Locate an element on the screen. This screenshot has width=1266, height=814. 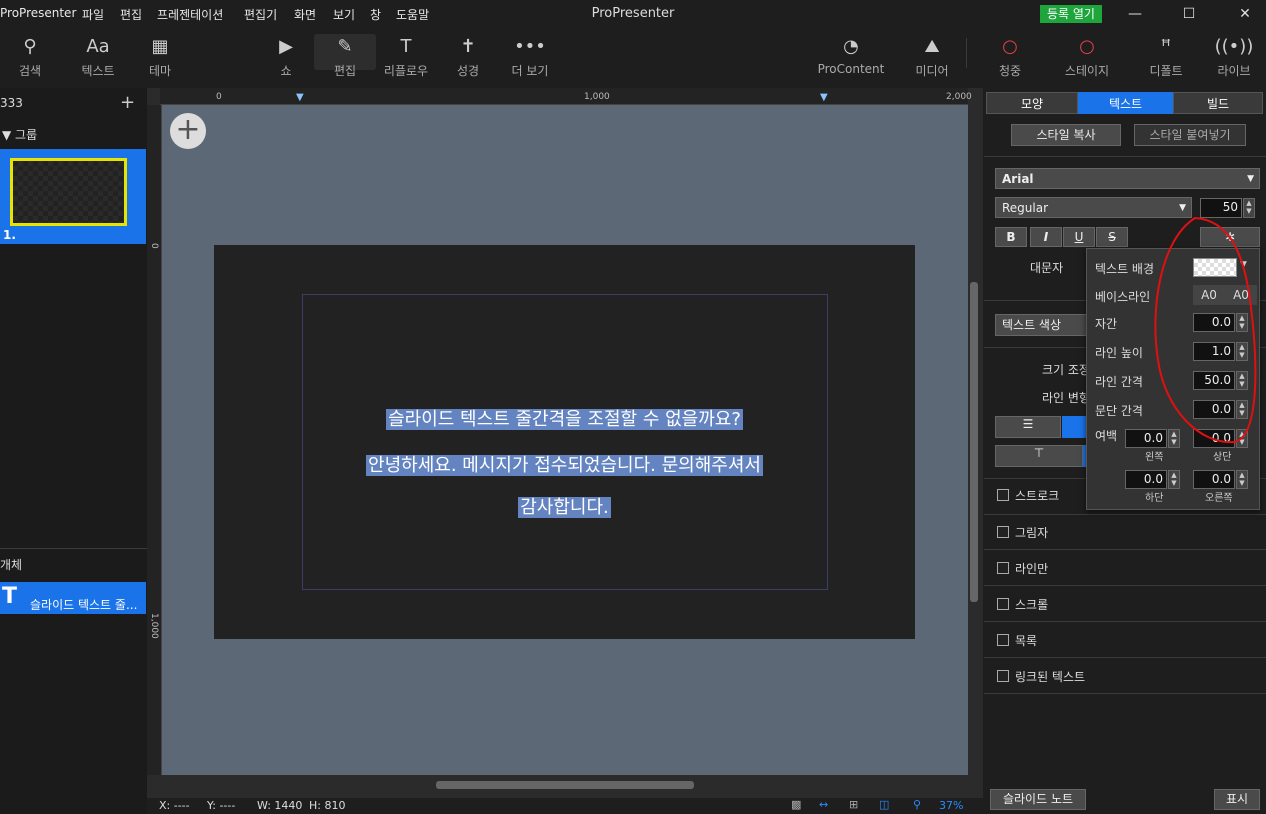
slide-thumbnail is located at coordinates (68, 192).